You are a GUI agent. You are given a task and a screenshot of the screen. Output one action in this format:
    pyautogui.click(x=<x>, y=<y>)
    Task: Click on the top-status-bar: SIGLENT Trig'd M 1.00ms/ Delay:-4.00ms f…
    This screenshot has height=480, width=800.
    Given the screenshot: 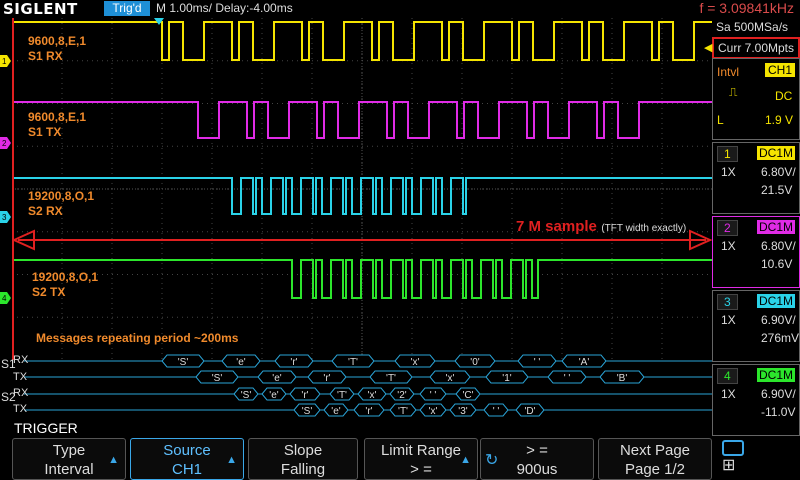 What is the action you would take?
    pyautogui.click(x=400, y=9)
    